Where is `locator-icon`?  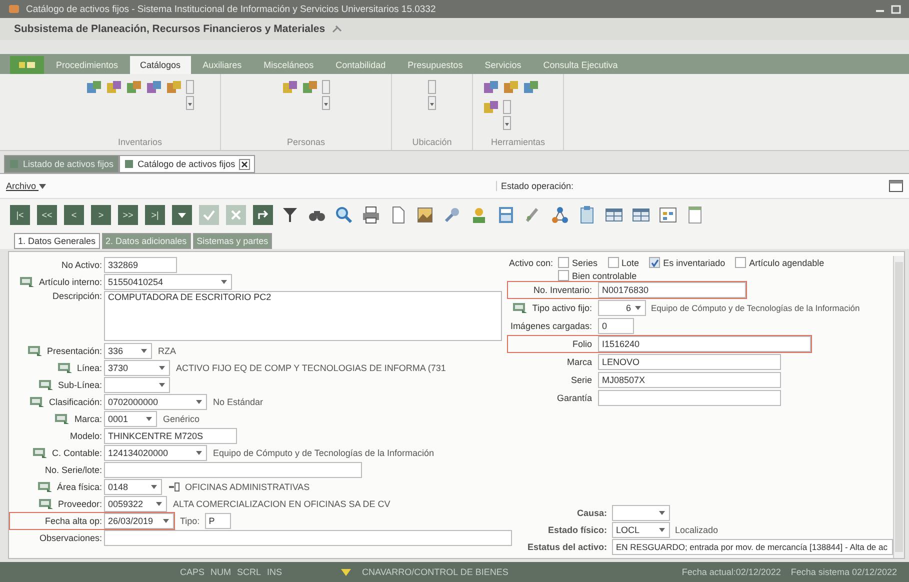 locator-icon is located at coordinates (174, 486).